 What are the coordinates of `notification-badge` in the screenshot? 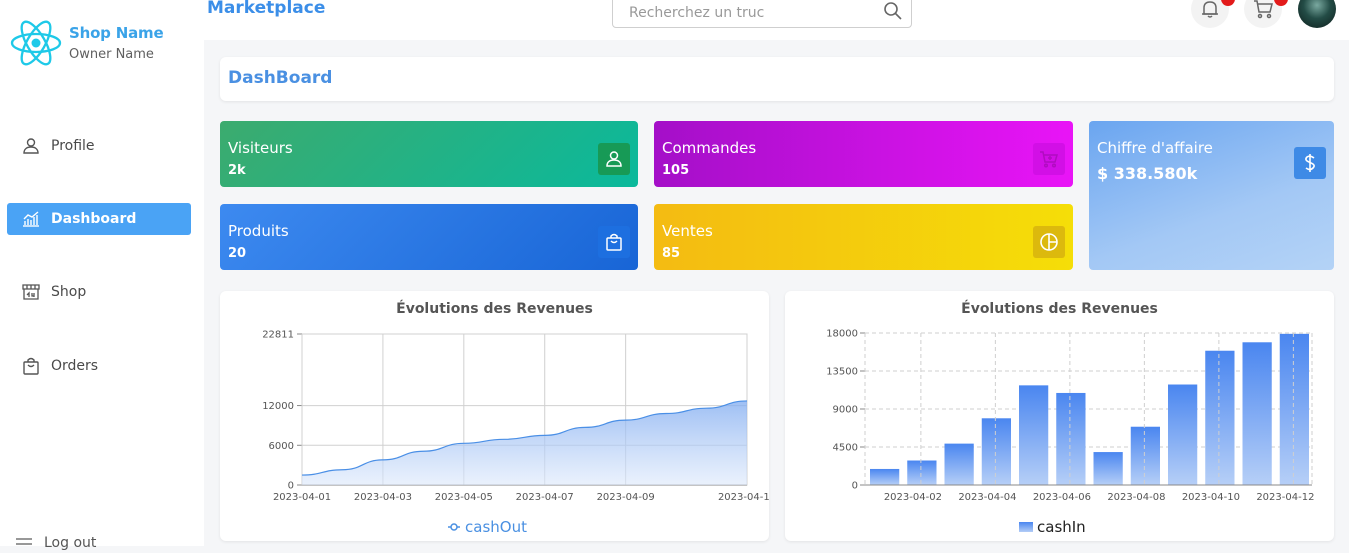 It's located at (1228, 3).